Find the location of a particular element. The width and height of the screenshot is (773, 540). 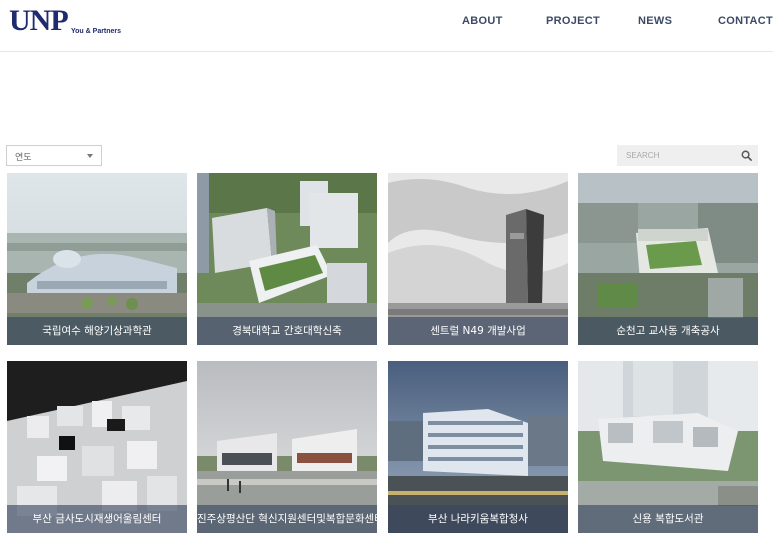

project-card: 순천고 교사동 개축공사 is located at coordinates (668, 259).